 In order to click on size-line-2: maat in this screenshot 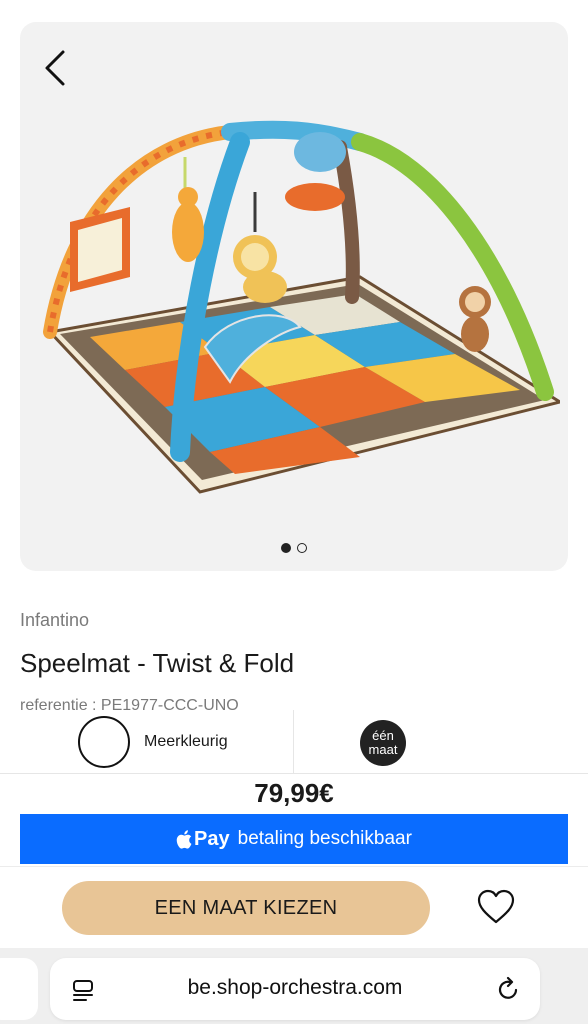, I will do `click(383, 749)`.